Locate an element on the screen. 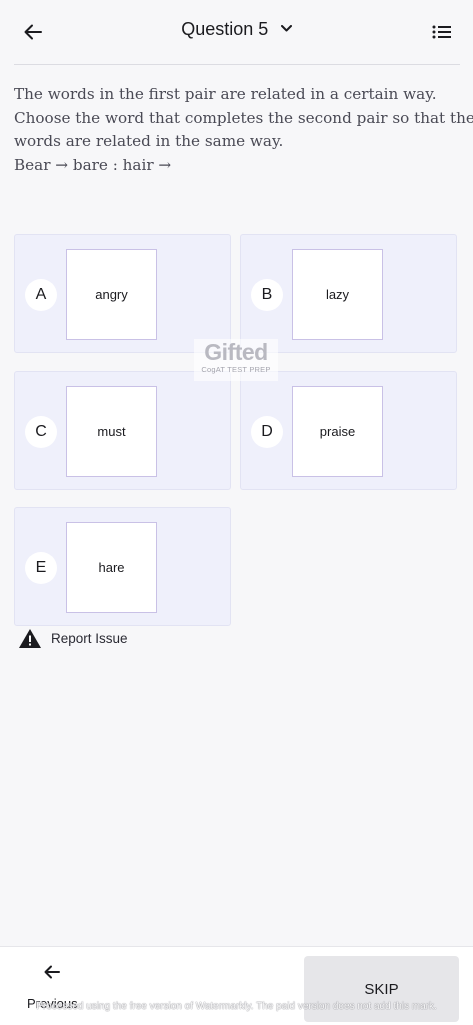 This screenshot has height=1025, width=473. bottom-bar: Previous SKIP is located at coordinates (236, 985).